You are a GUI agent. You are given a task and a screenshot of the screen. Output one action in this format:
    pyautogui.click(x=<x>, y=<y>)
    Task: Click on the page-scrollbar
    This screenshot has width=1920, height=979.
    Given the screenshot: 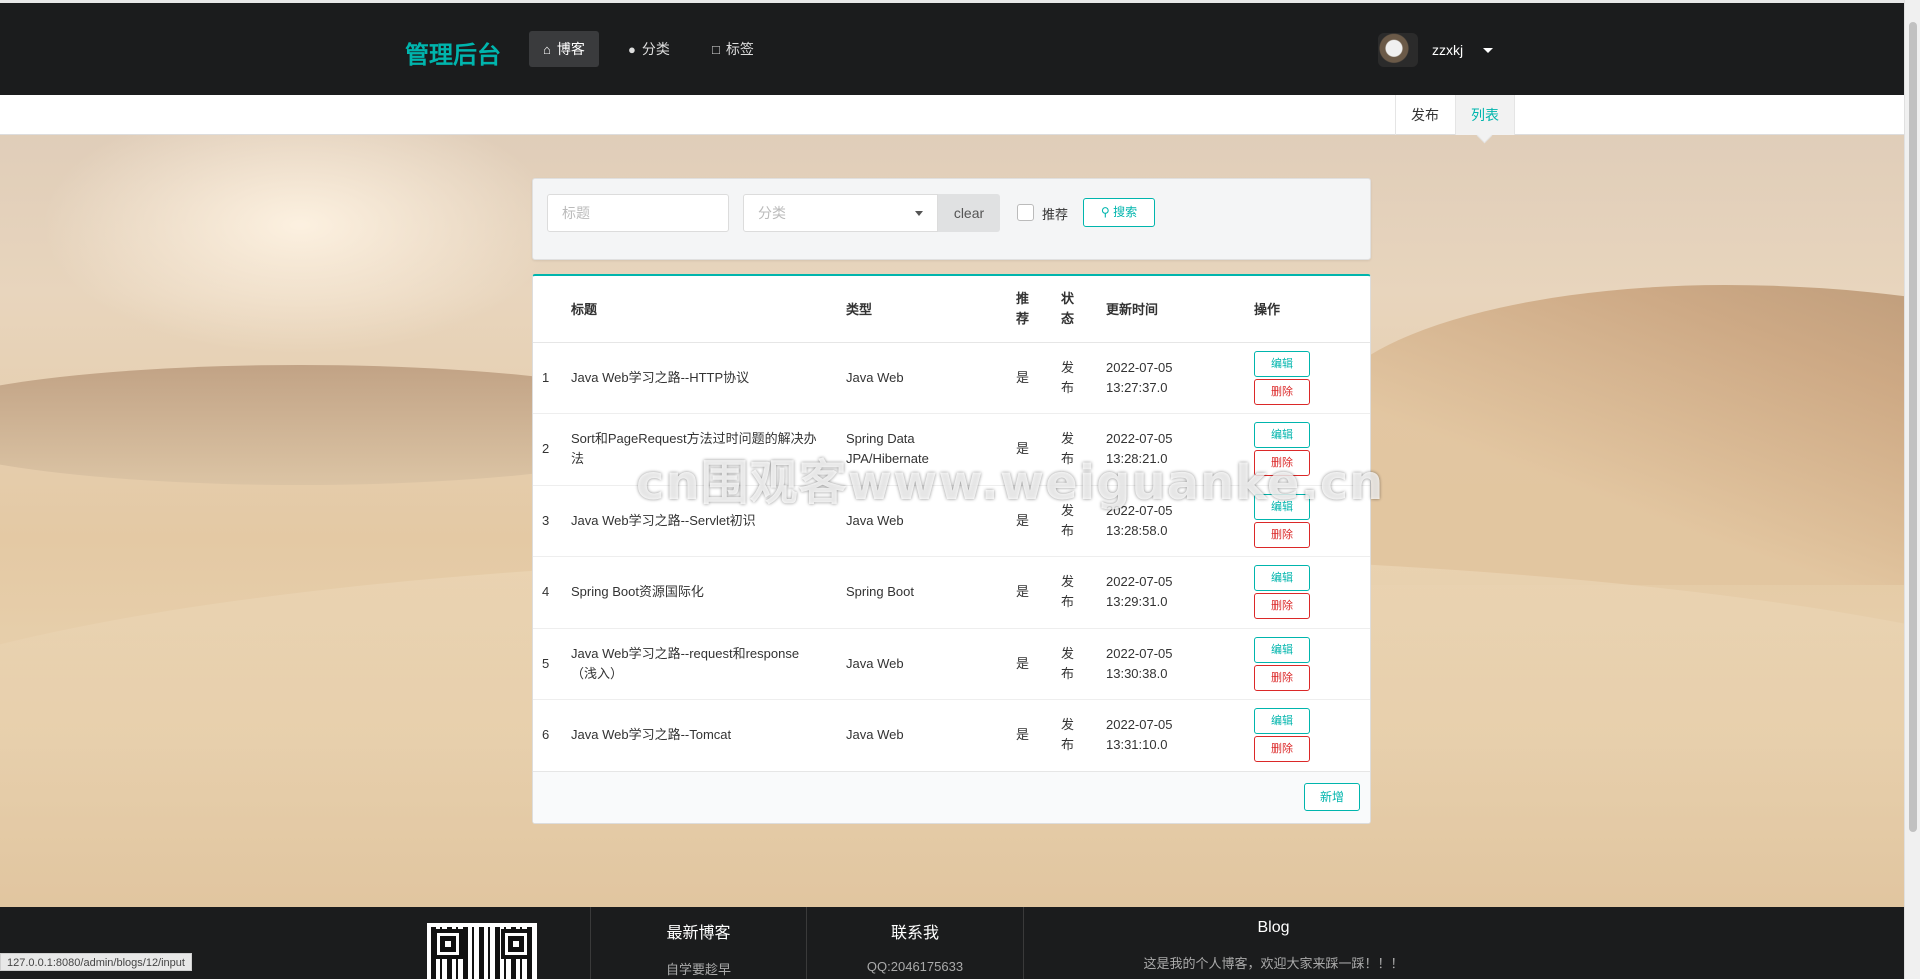 What is the action you would take?
    pyautogui.click(x=1912, y=489)
    